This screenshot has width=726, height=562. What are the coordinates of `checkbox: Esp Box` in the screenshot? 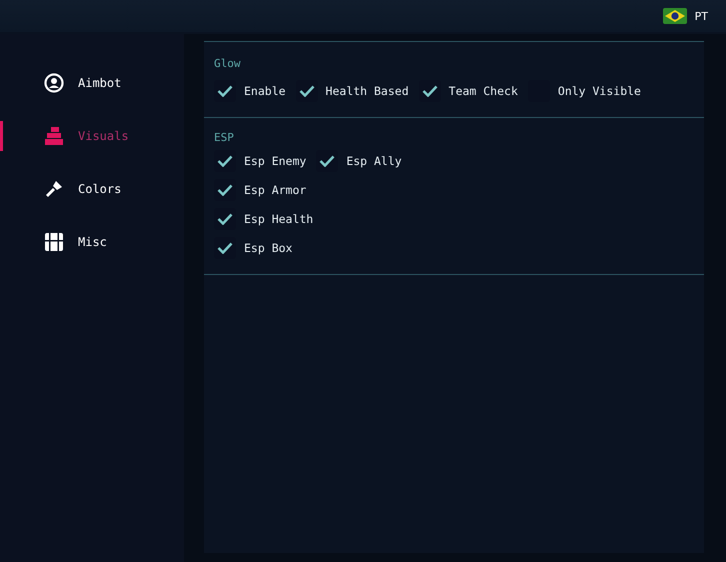 It's located at (253, 248).